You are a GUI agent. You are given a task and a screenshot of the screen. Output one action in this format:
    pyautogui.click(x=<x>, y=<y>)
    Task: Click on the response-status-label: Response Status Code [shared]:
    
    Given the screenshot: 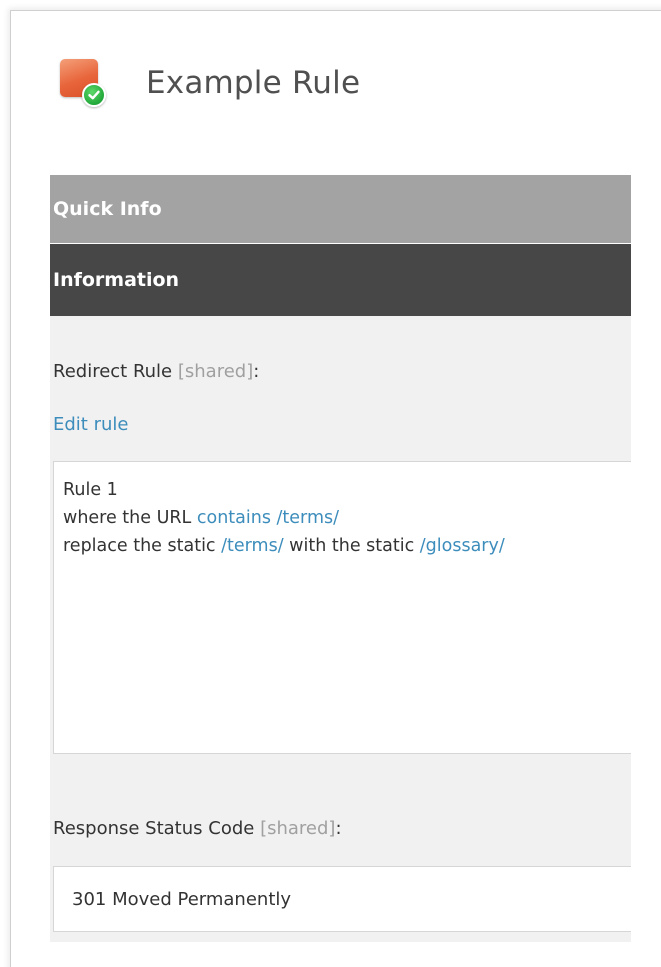 What is the action you would take?
    pyautogui.click(x=197, y=828)
    